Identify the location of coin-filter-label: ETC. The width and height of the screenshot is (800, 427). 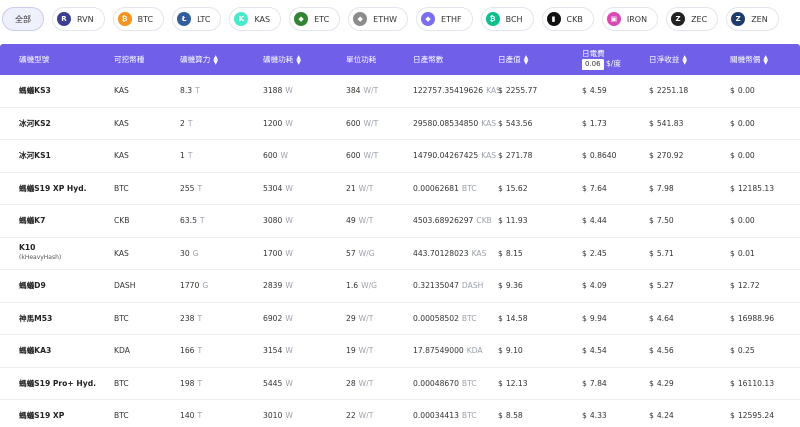
(322, 19).